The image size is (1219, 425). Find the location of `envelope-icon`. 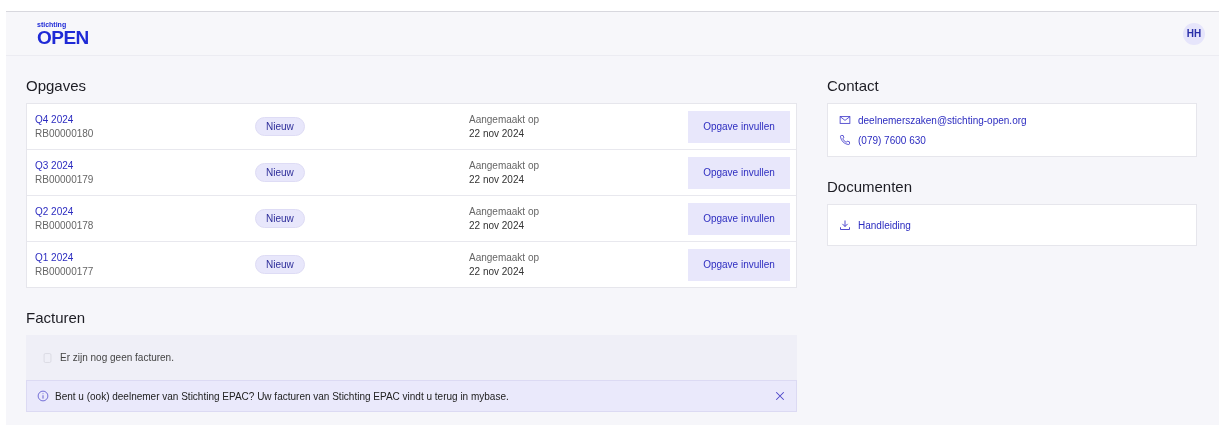

envelope-icon is located at coordinates (845, 120).